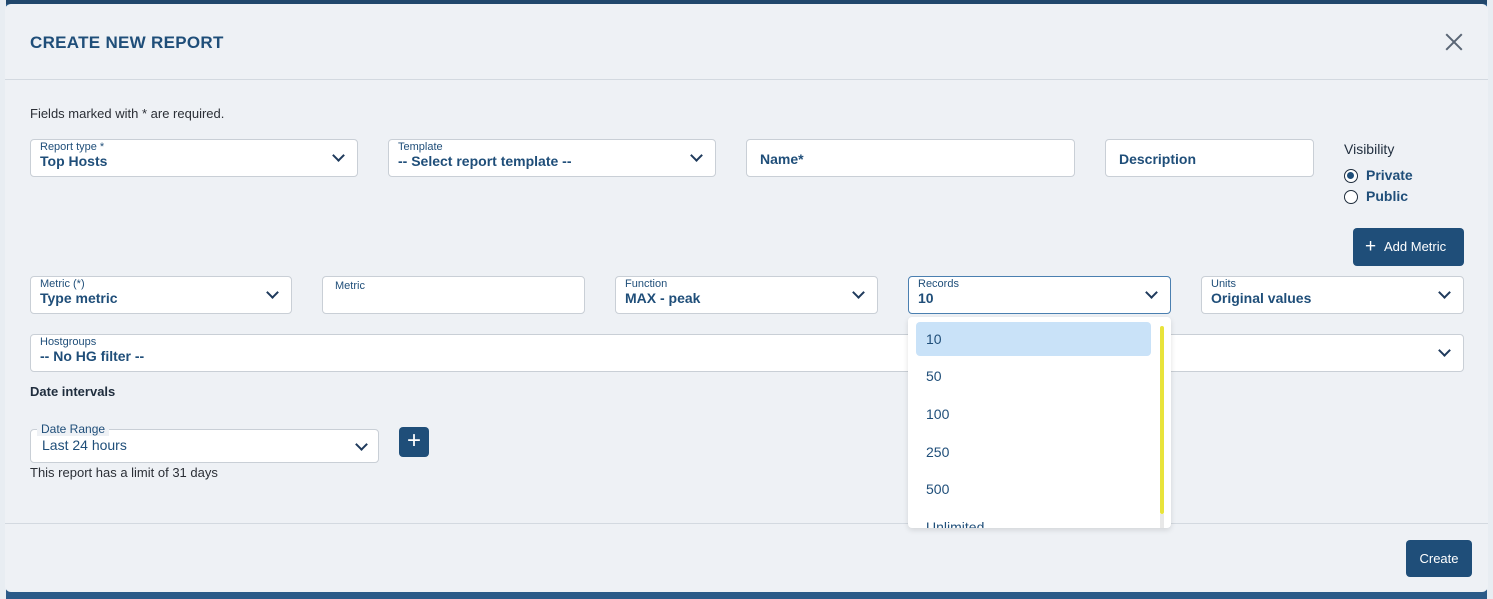  Describe the element at coordinates (161, 295) in the screenshot. I see `metric-select: Metric (*) Type metric` at that location.